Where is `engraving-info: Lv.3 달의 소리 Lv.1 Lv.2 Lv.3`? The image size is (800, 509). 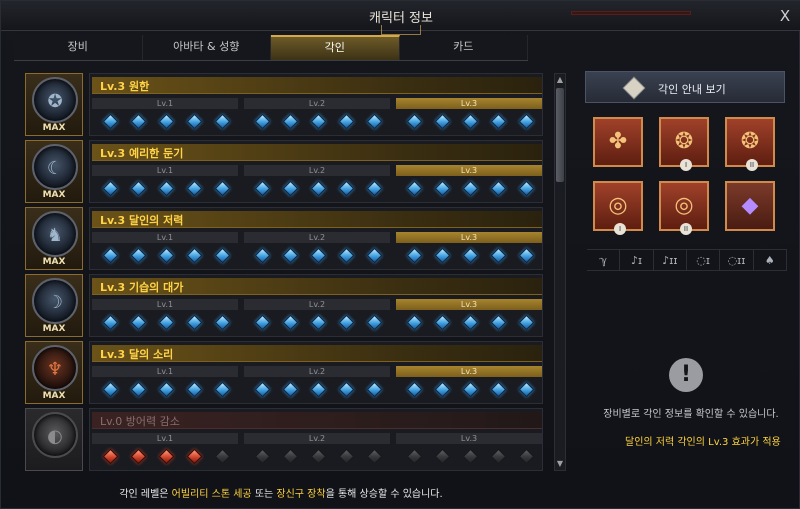
engraving-info: Lv.3 달의 소리 Lv.1 Lv.2 Lv.3 is located at coordinates (316, 372).